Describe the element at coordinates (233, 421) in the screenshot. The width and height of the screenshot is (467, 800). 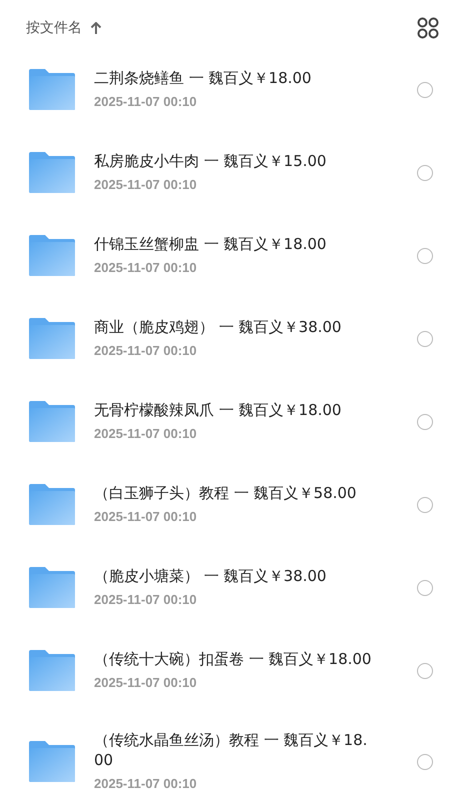
I see `file-row: 无骨柠檬酸辣凤爪 一 魏百义￥18.00 2025-11-07 00:10` at that location.